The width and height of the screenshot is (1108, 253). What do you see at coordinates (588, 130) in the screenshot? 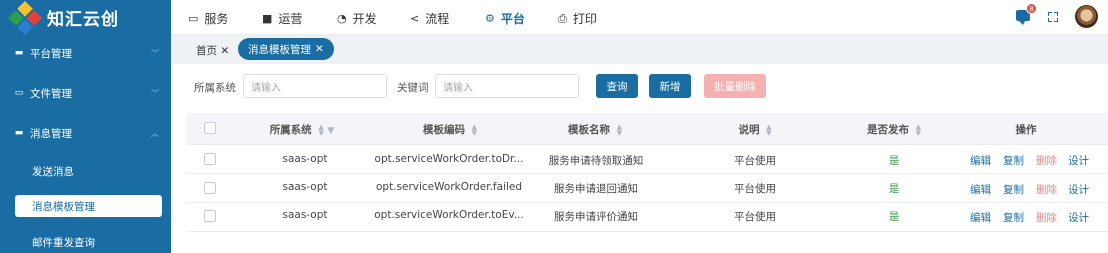
I see `column-label: 模板名称` at bounding box center [588, 130].